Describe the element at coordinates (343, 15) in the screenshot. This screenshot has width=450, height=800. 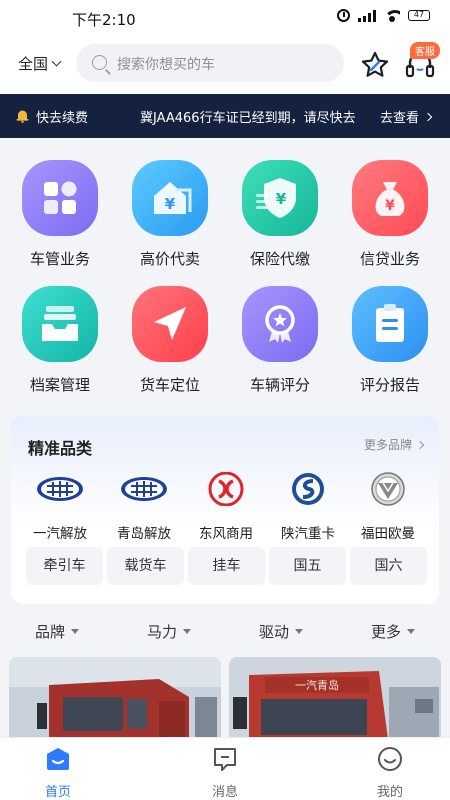
I see `alarm-icon` at that location.